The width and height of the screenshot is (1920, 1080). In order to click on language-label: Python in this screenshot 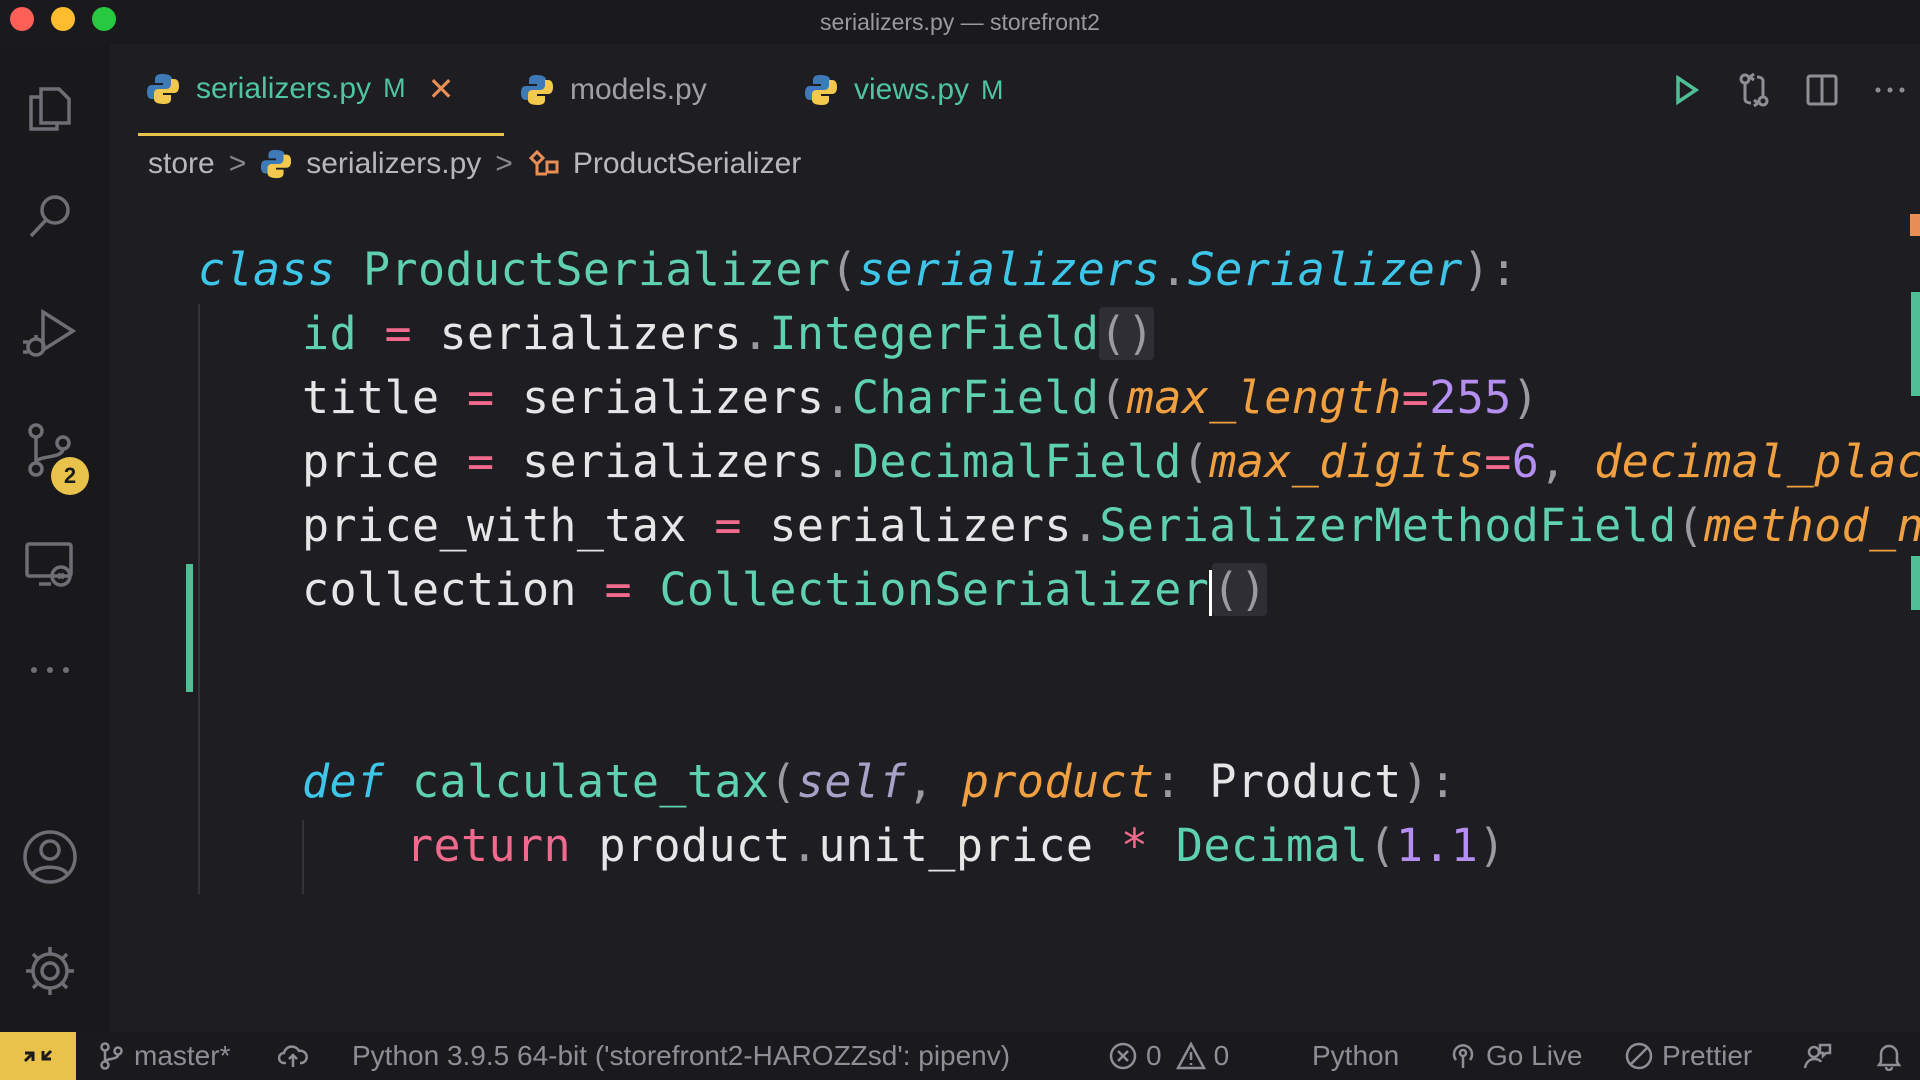, I will do `click(1356, 1055)`.